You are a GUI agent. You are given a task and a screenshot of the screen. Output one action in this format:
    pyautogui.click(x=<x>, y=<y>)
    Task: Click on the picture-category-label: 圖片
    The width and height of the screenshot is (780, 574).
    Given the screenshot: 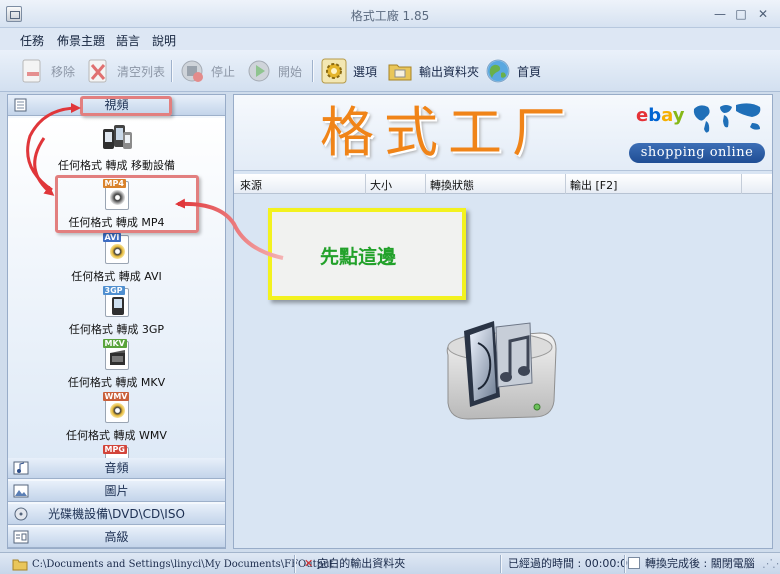 What is the action you would take?
    pyautogui.click(x=116, y=491)
    